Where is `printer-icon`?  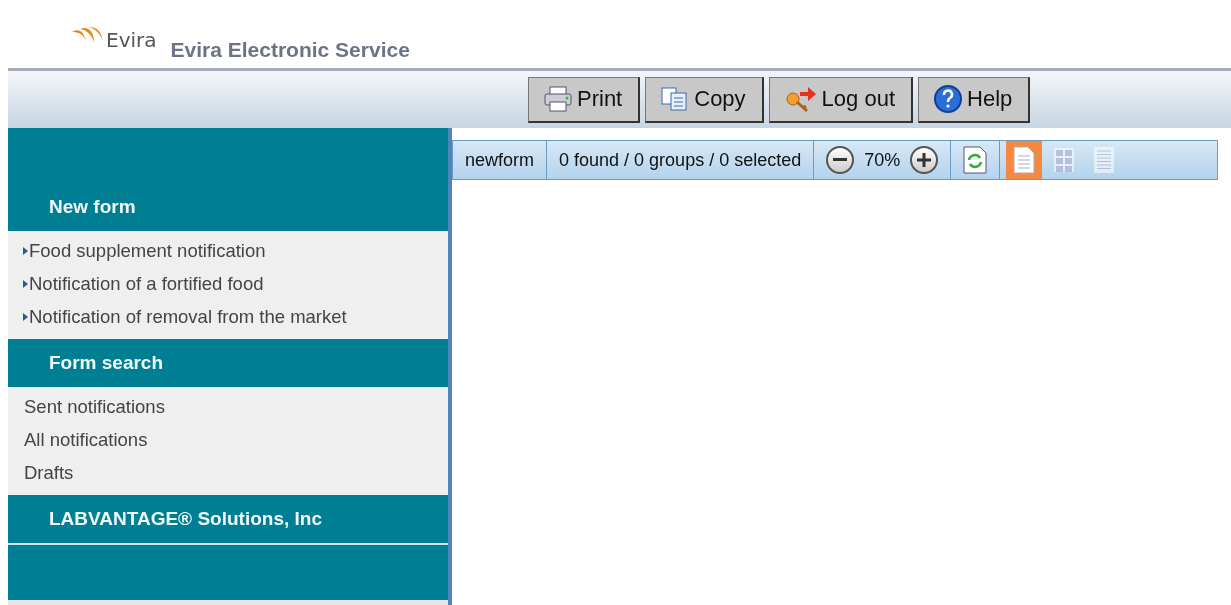 printer-icon is located at coordinates (558, 99).